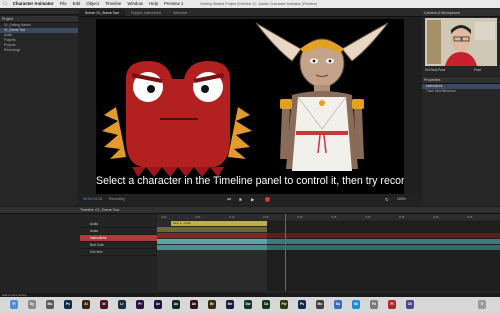 The height and width of the screenshot is (313, 500). Describe the element at coordinates (267, 199) in the screenshot. I see `record-button` at that location.